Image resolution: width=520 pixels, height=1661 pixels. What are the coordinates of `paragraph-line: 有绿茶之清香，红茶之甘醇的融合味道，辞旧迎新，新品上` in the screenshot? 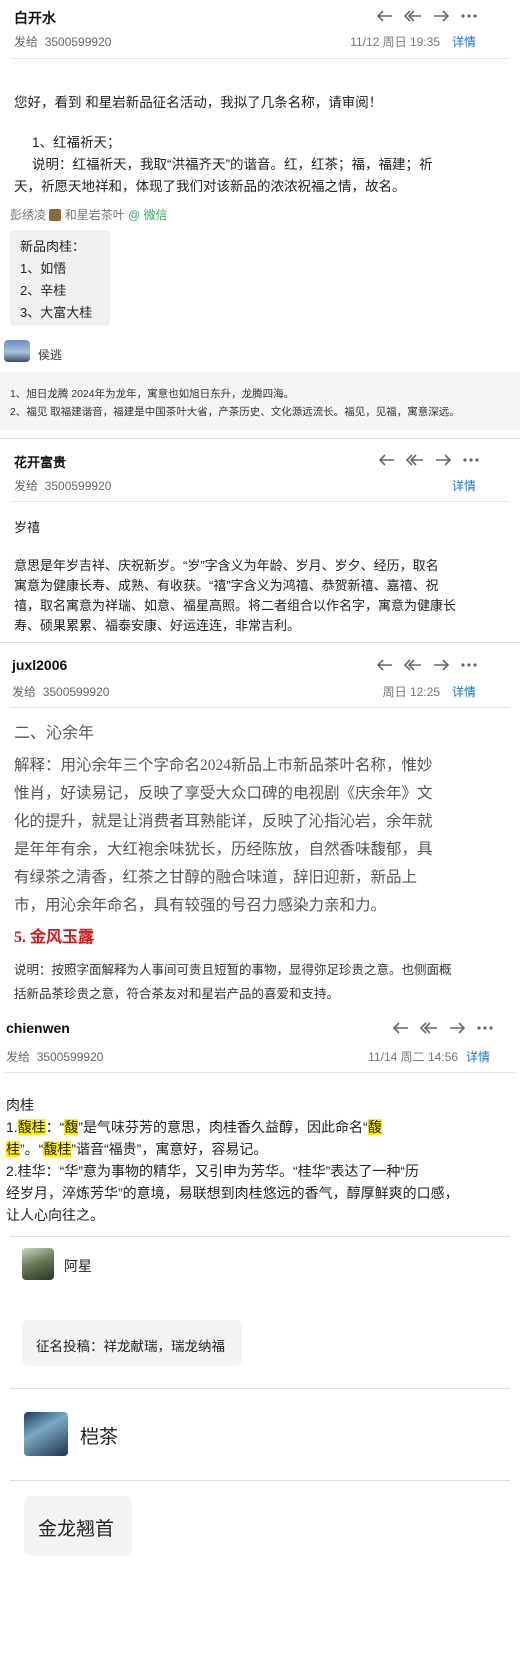 It's located at (216, 877).